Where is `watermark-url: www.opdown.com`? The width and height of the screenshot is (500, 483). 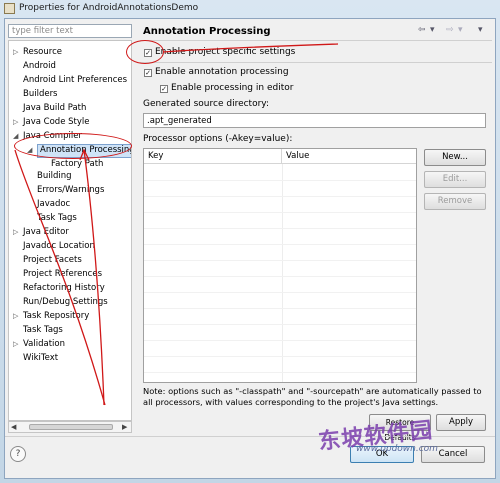
watermark-url: www.opdown.com is located at coordinates (397, 449).